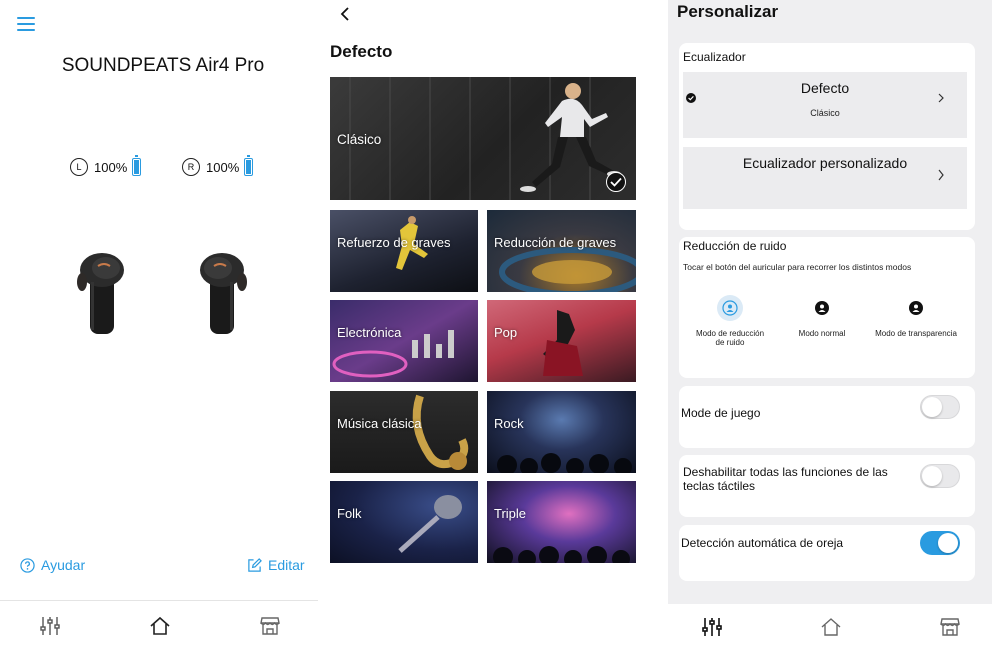 The height and width of the screenshot is (650, 992). Describe the element at coordinates (762, 543) in the screenshot. I see `ear-detection-label: Detección automática de oreja` at that location.